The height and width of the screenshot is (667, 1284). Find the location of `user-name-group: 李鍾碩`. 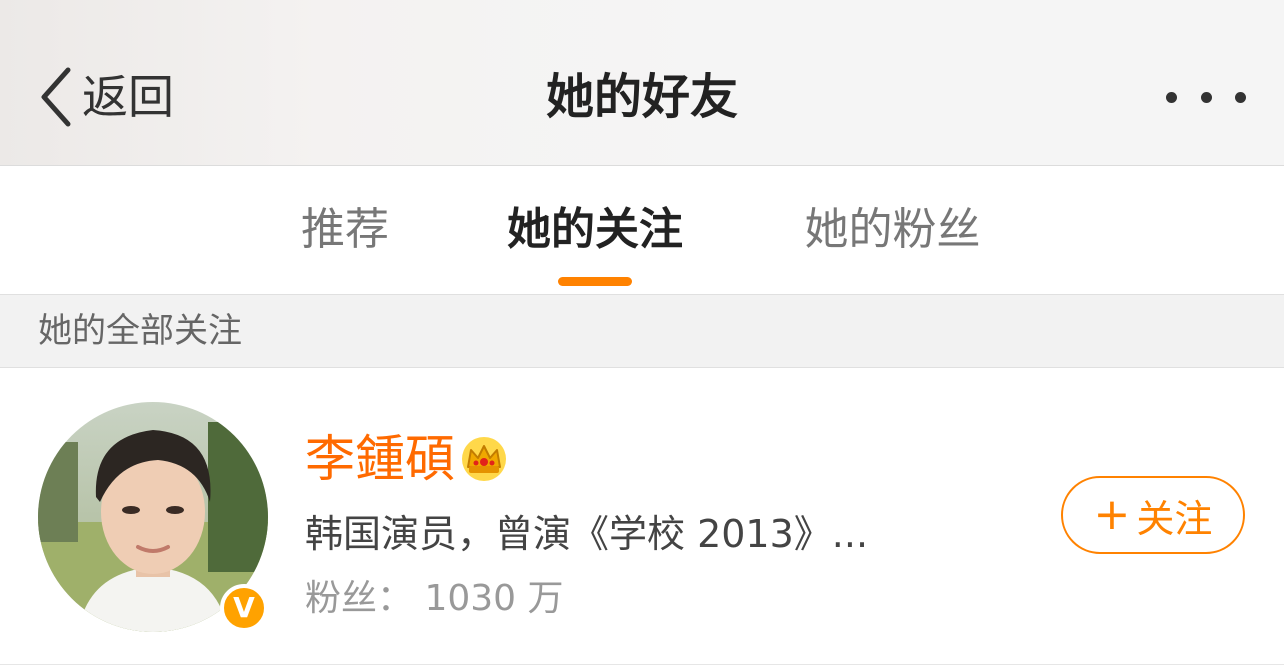

user-name-group: 李鍾碩 is located at coordinates (407, 459).